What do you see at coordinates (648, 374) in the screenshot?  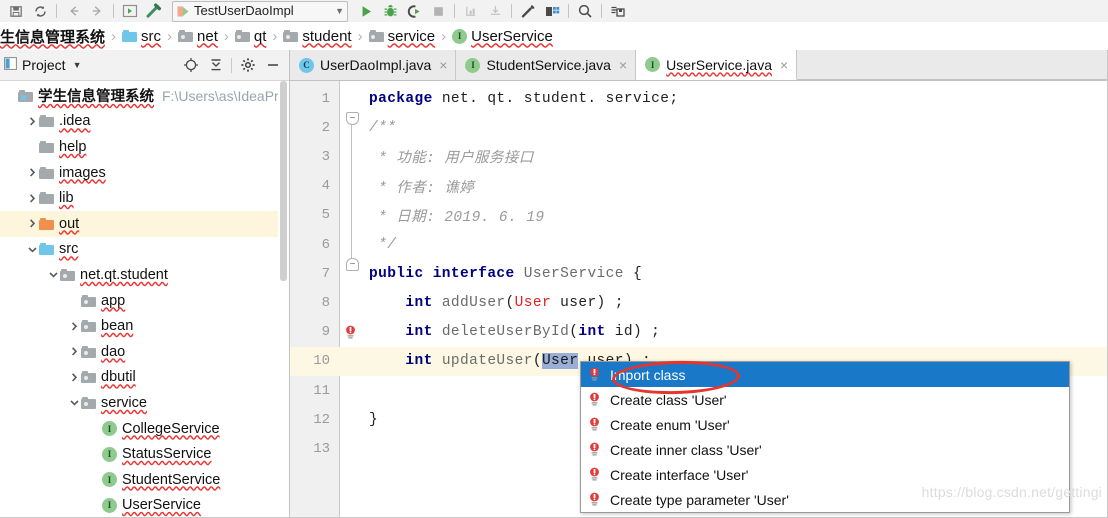 I see `popup-item-label: Import class` at bounding box center [648, 374].